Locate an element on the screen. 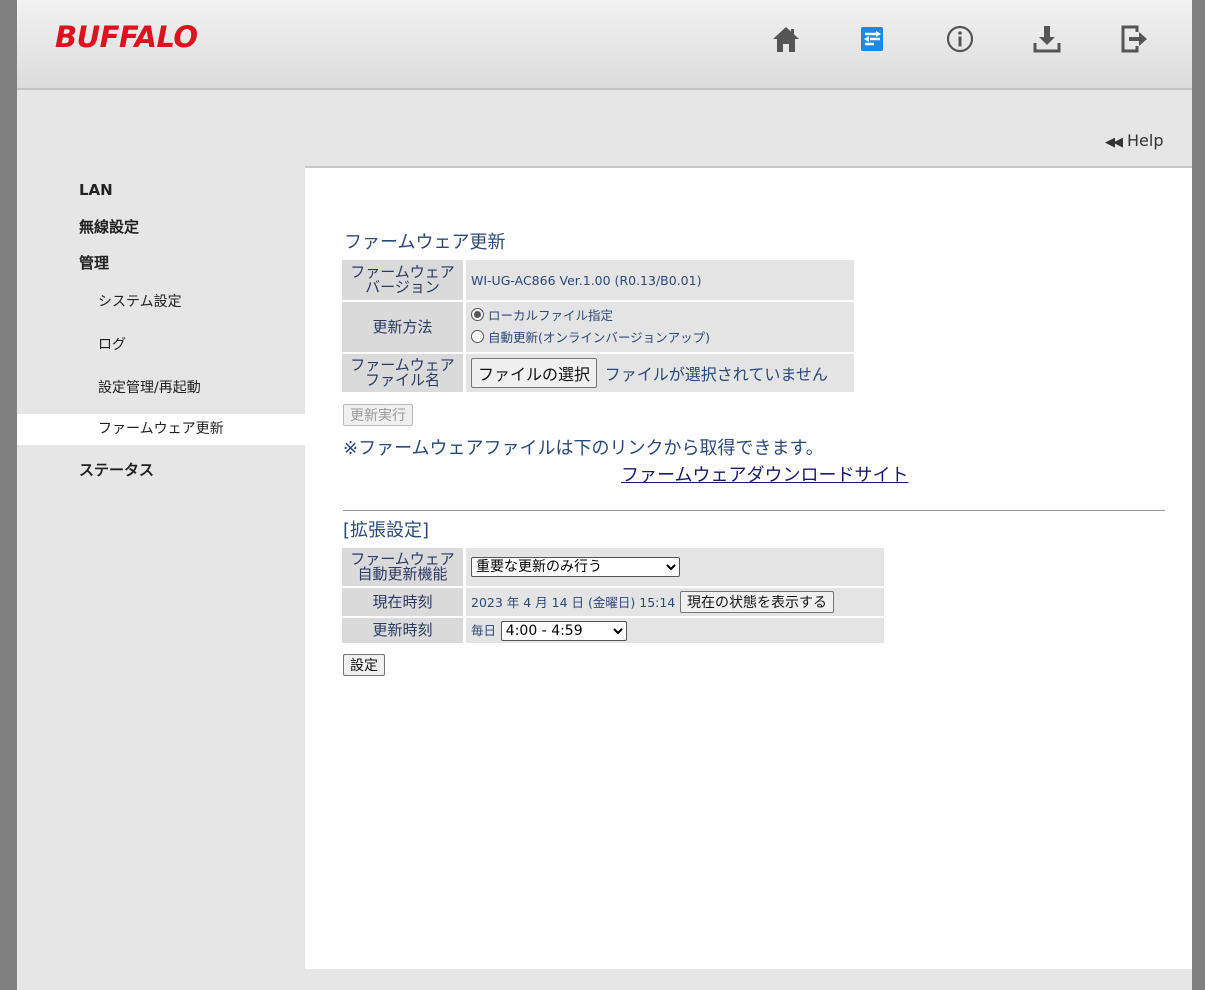 This screenshot has width=1205, height=990. top-bar: BUFFALO is located at coordinates (604, 45).